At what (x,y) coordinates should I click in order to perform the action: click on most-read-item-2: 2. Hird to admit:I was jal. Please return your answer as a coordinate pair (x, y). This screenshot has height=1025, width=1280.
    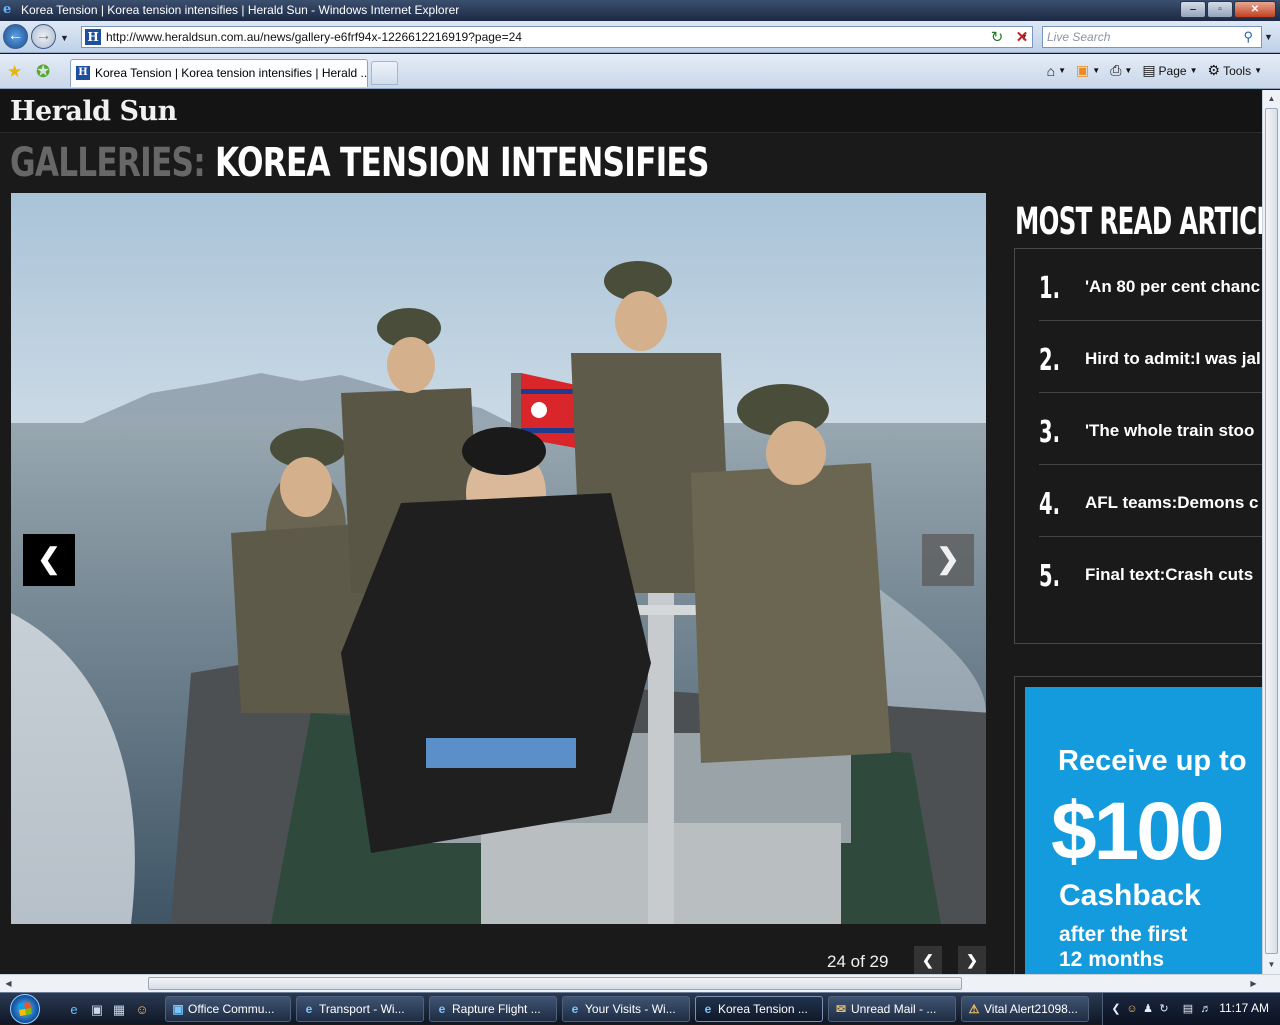
    Looking at the image, I should click on (1150, 357).